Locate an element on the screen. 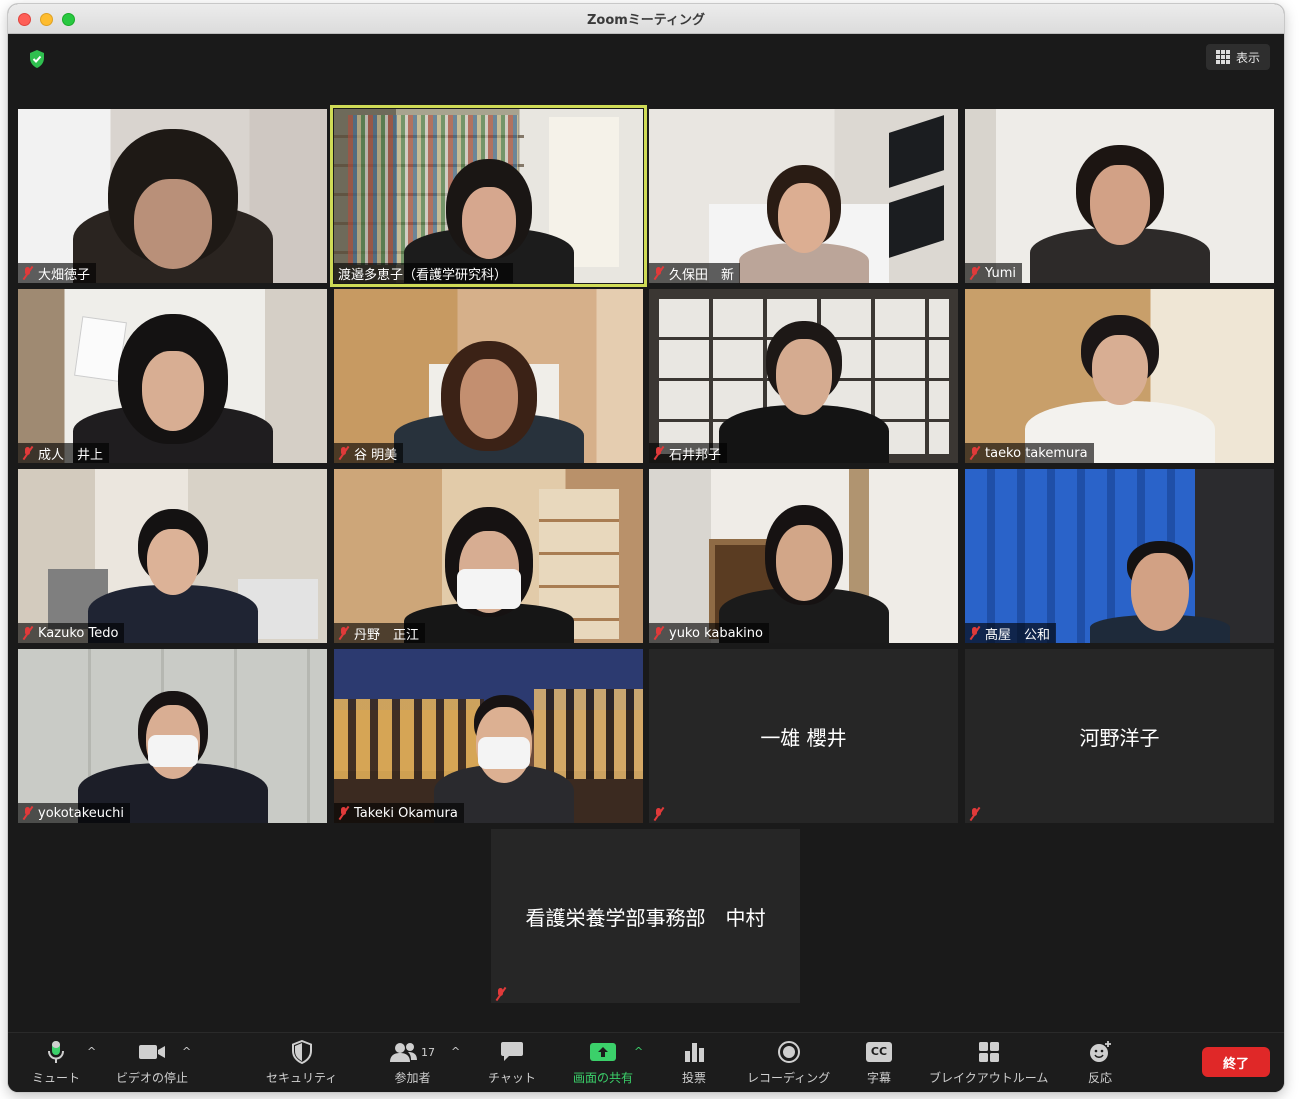 The height and width of the screenshot is (1099, 1299). chat-button: チャット is located at coordinates (512, 1062).